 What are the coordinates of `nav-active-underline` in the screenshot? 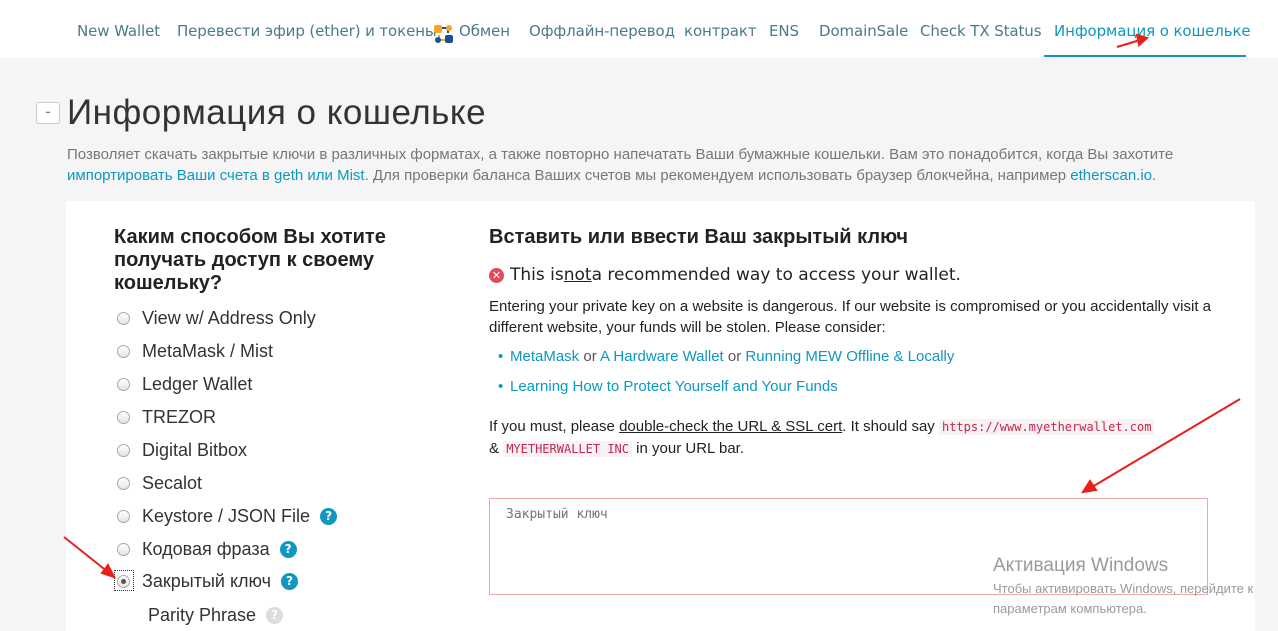 It's located at (1145, 56).